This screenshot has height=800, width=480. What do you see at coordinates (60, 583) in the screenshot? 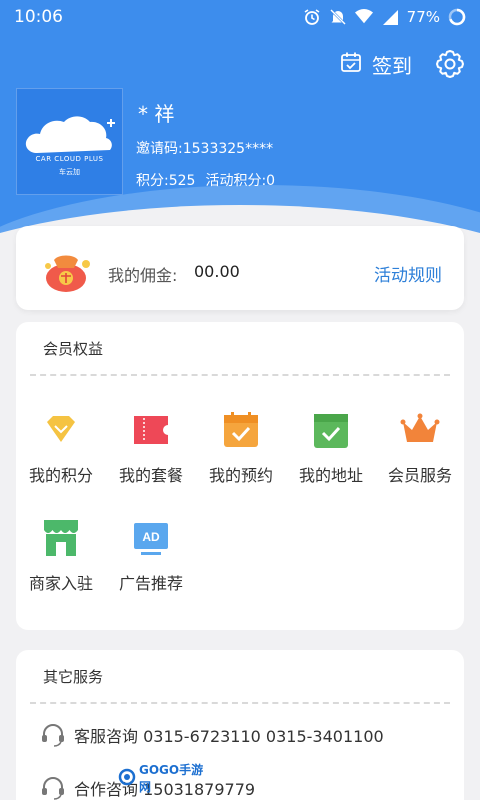
I see `benefit-label: 商家入驻` at bounding box center [60, 583].